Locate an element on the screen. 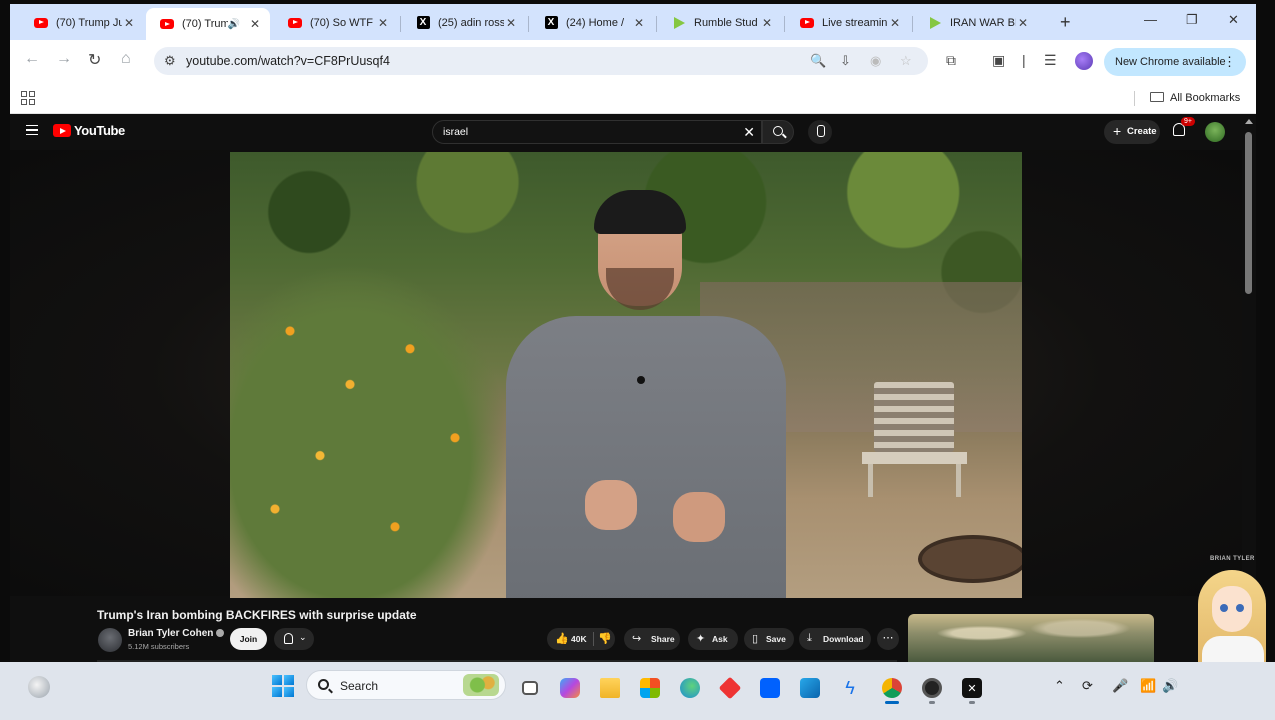 The height and width of the screenshot is (720, 1275). youtube-logo-icon is located at coordinates (62, 130).